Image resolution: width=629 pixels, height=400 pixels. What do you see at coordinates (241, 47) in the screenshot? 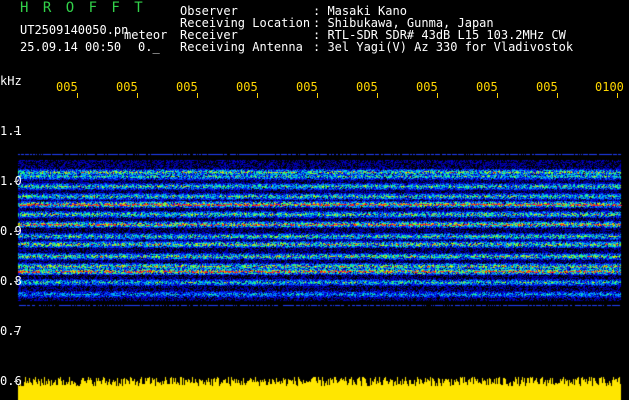
I see `antenna-label: Receiving Antenna` at bounding box center [241, 47].